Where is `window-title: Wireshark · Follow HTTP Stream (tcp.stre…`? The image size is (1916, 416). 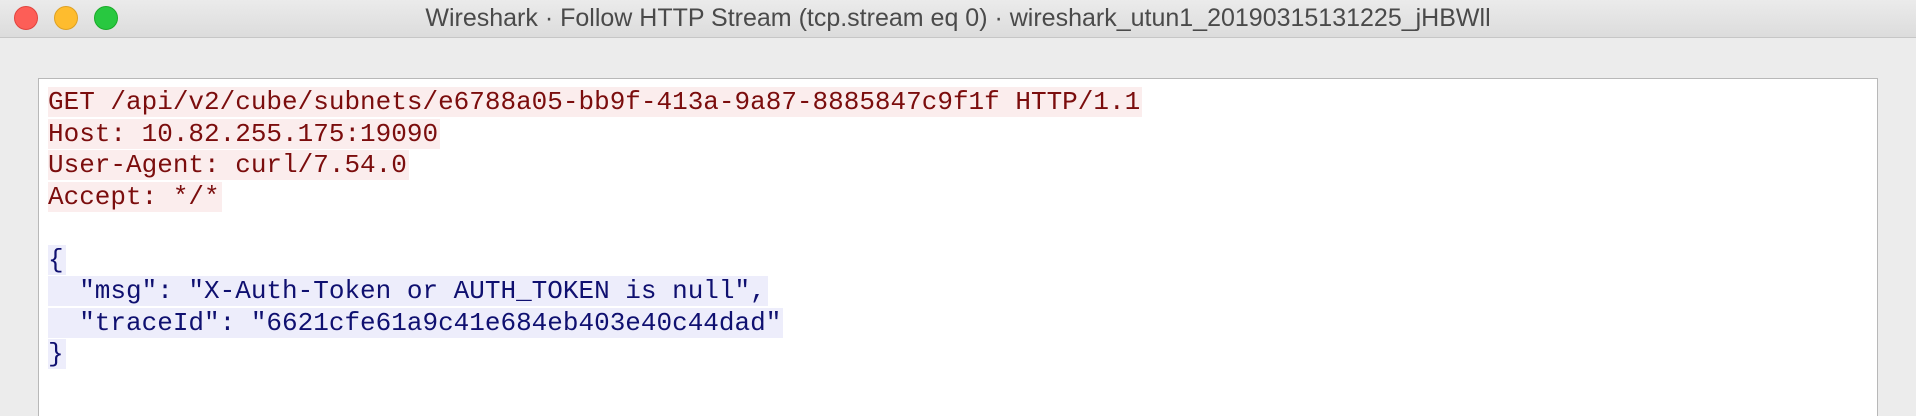
window-title: Wireshark · Follow HTTP Stream (tcp.stre… is located at coordinates (958, 18).